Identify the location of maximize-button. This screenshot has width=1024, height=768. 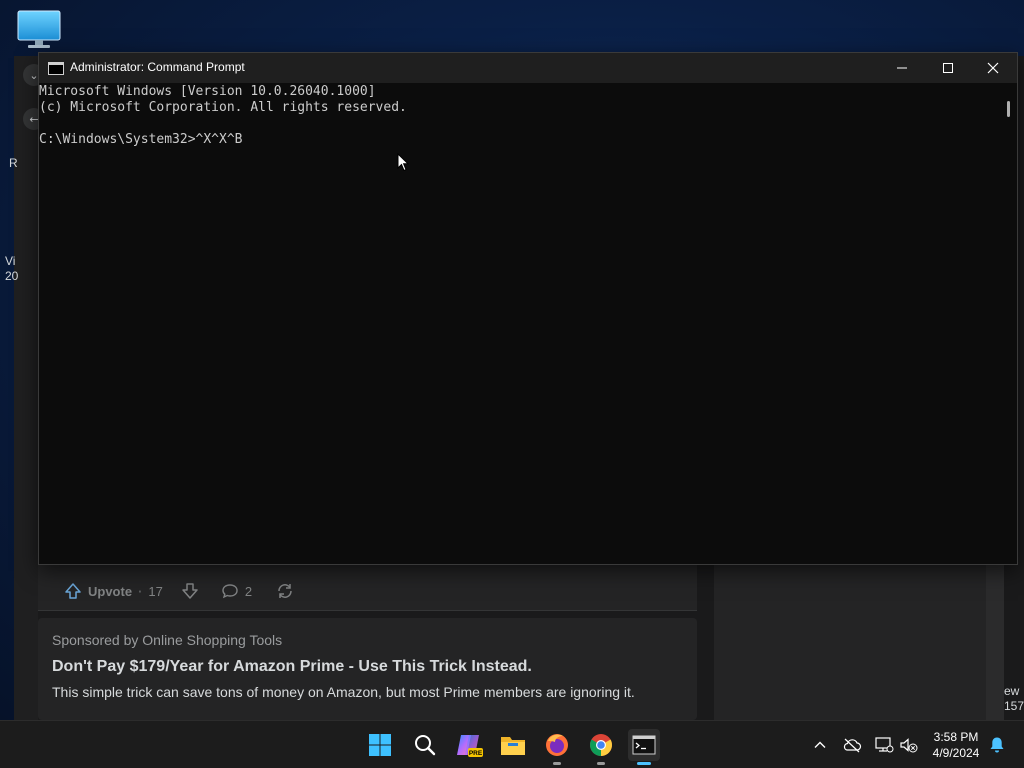
(948, 68).